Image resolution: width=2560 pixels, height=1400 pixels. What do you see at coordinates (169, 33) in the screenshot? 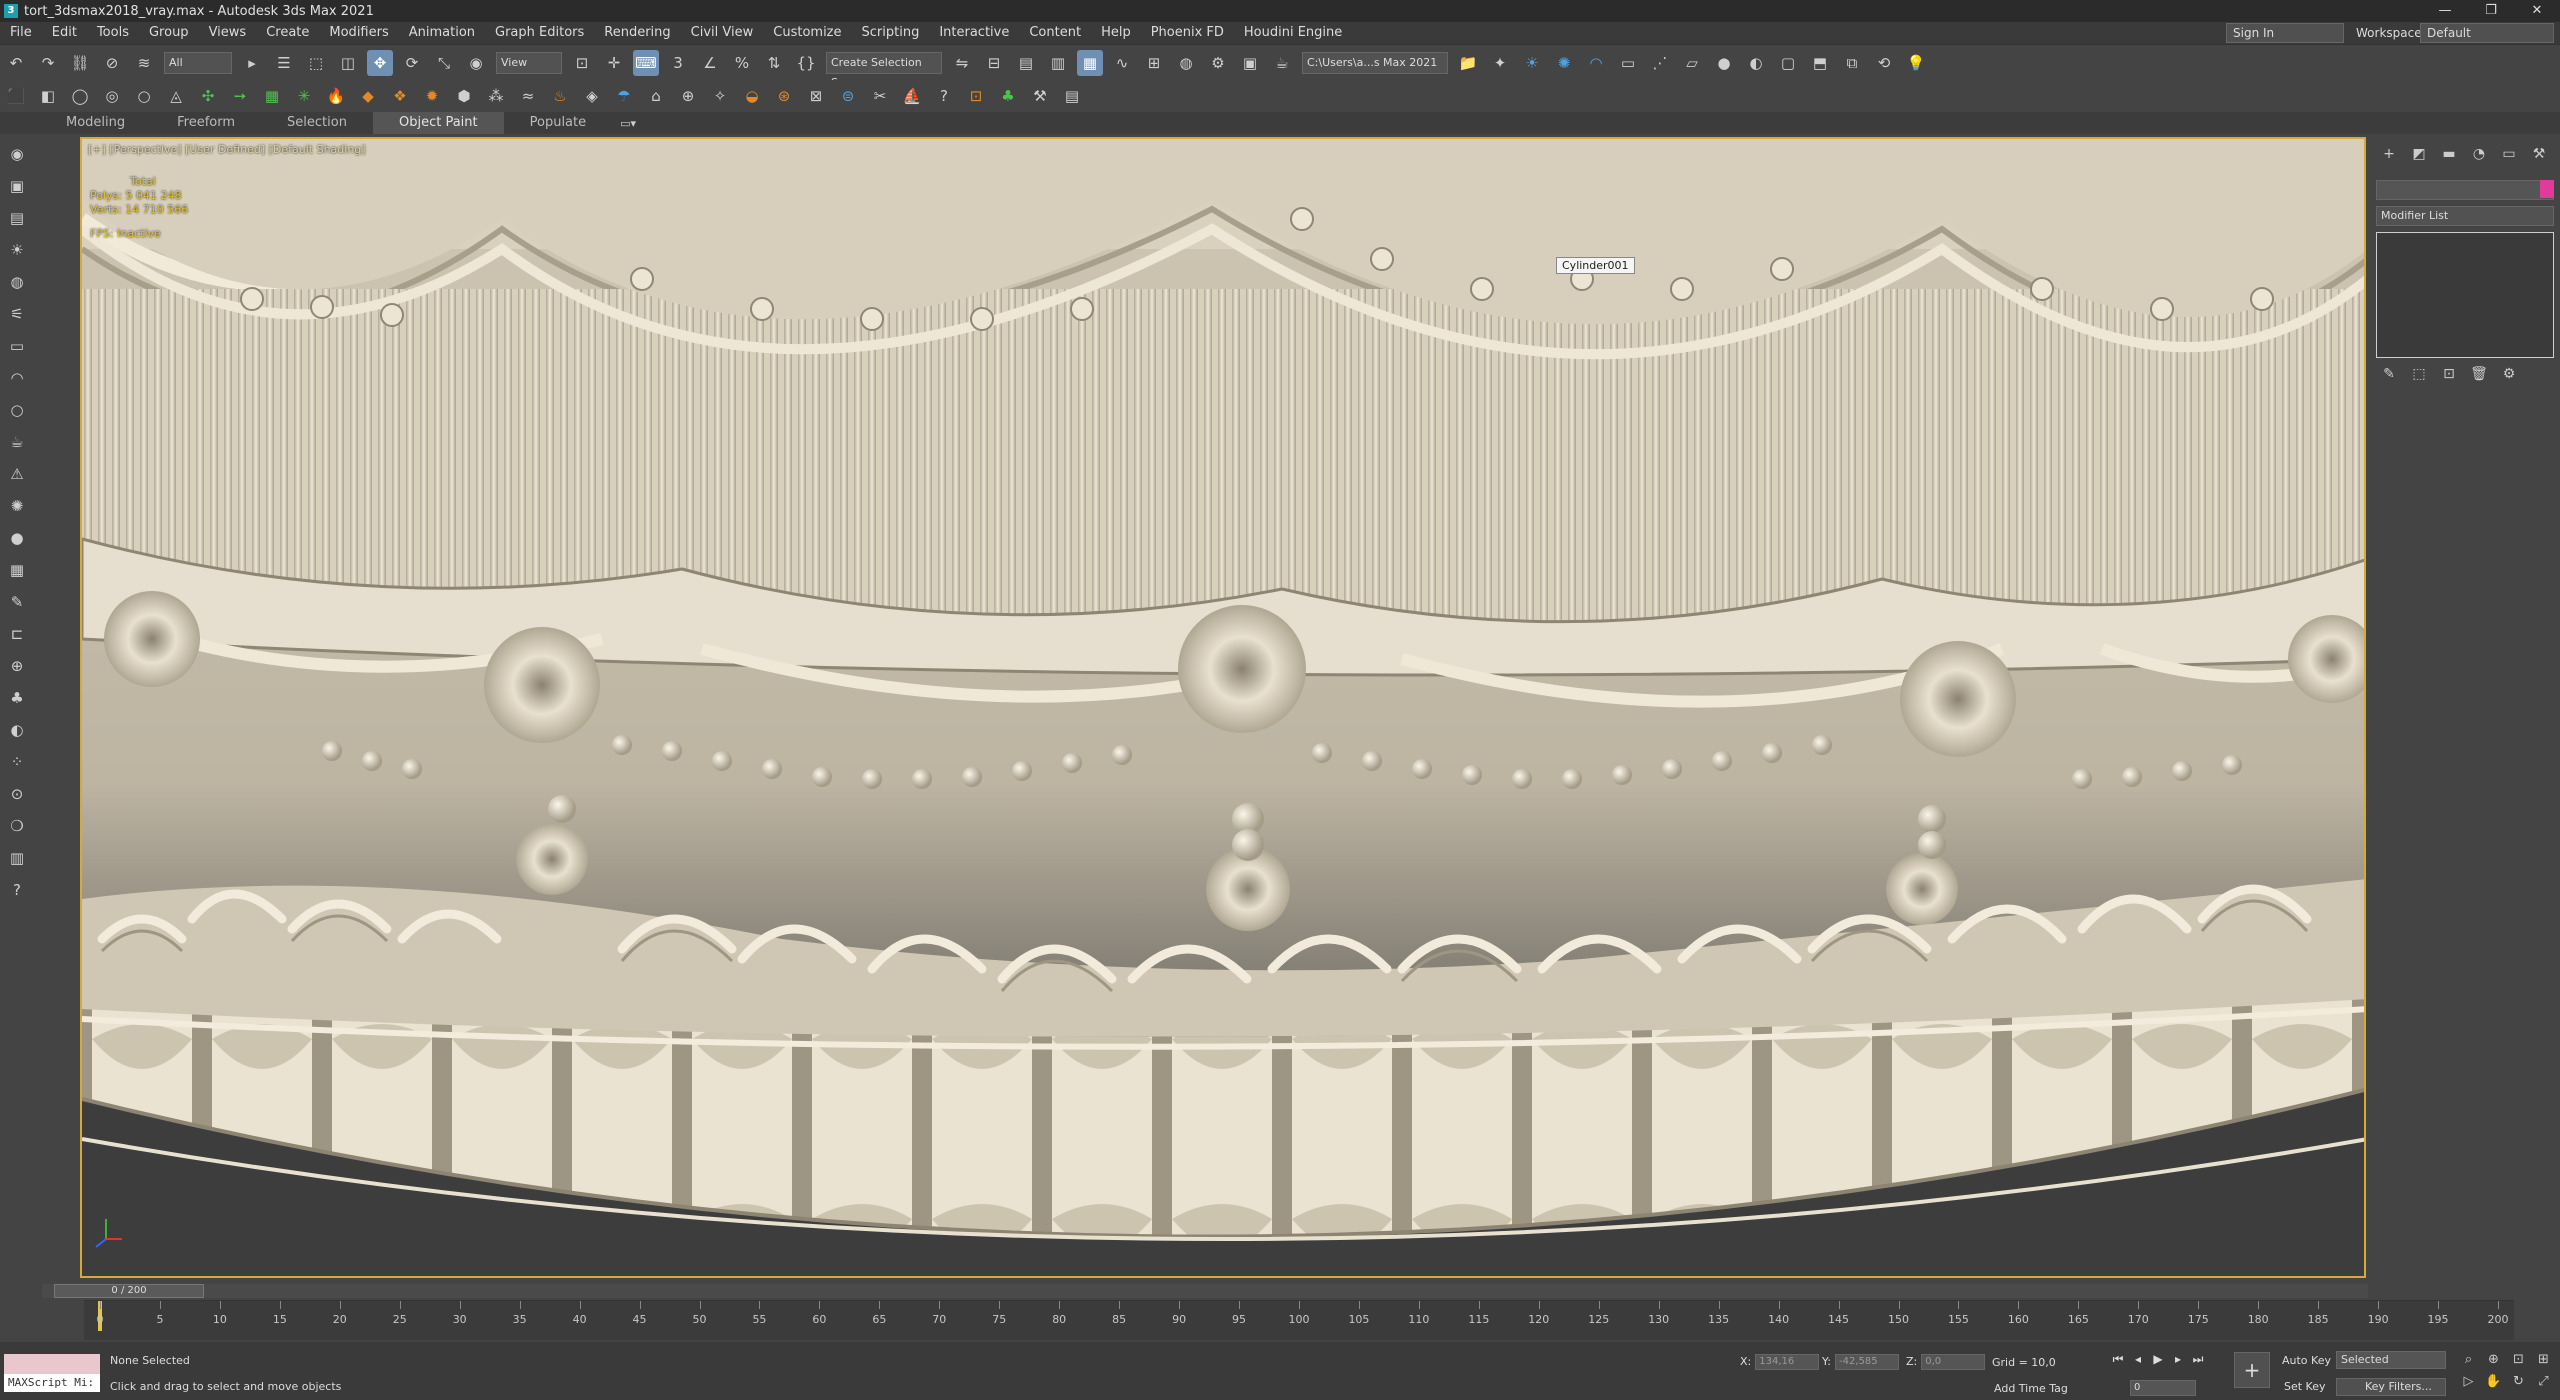
I see `menu-group: Group` at bounding box center [169, 33].